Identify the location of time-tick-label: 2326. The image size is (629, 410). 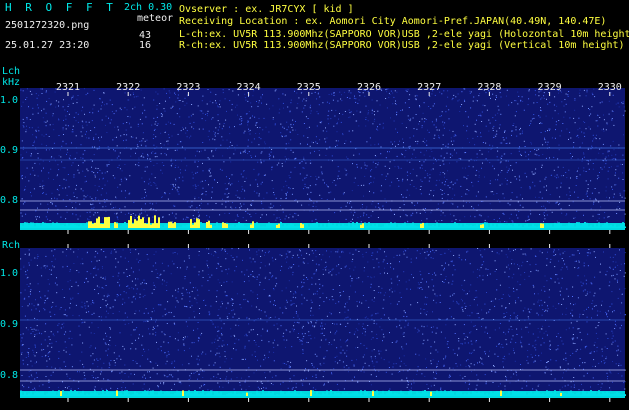
(369, 87).